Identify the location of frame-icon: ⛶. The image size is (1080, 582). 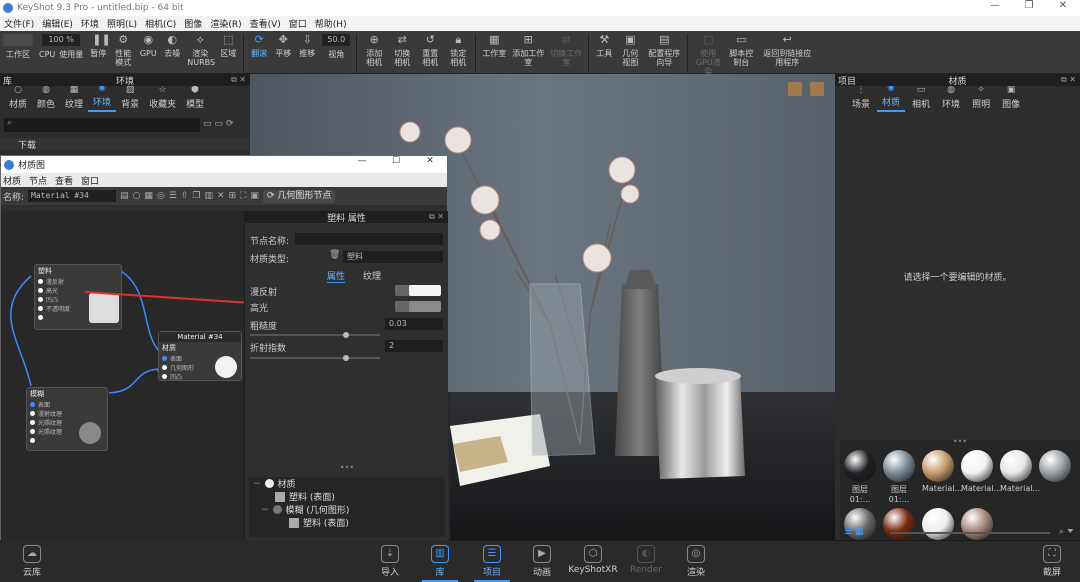
(243, 196).